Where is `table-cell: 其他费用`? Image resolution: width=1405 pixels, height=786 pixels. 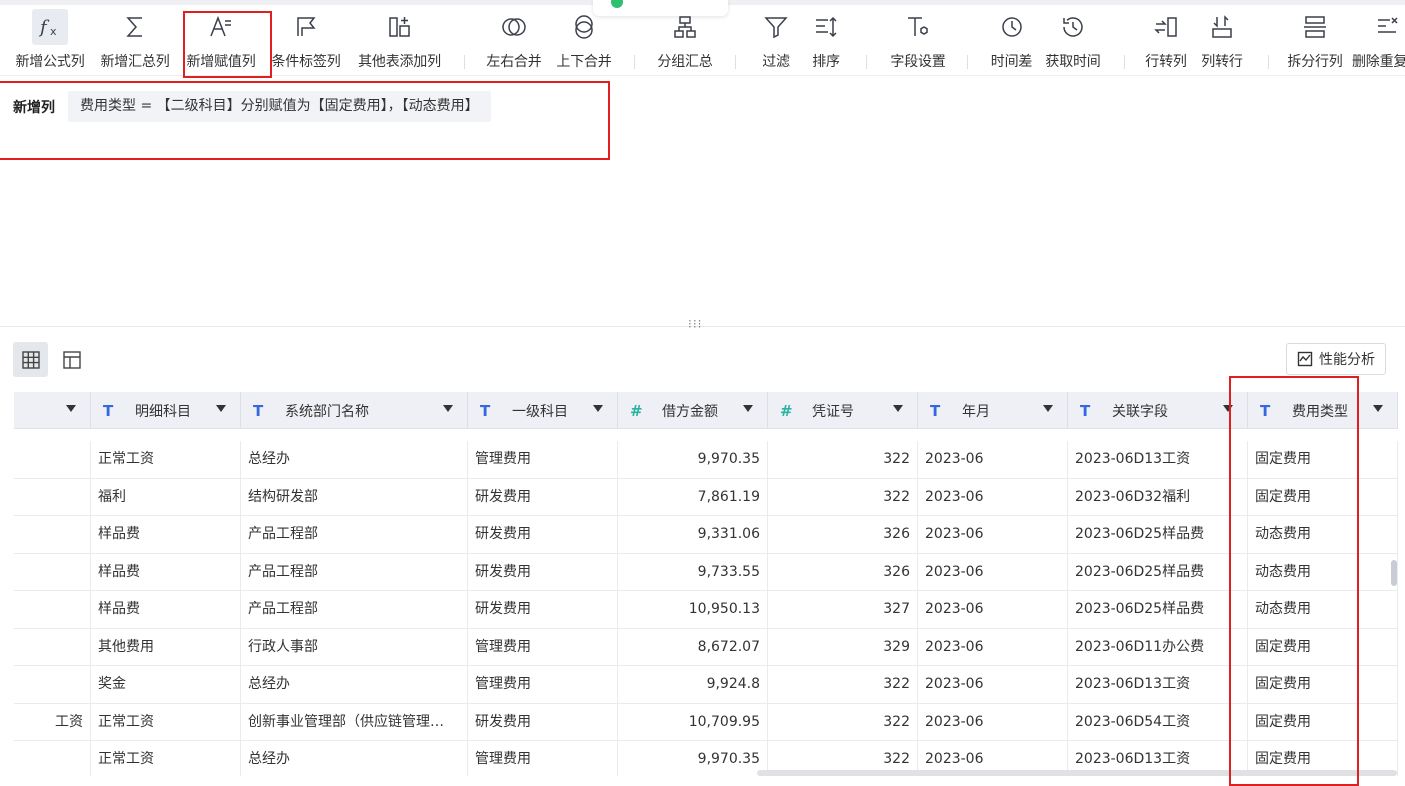 table-cell: 其他费用 is located at coordinates (166, 647).